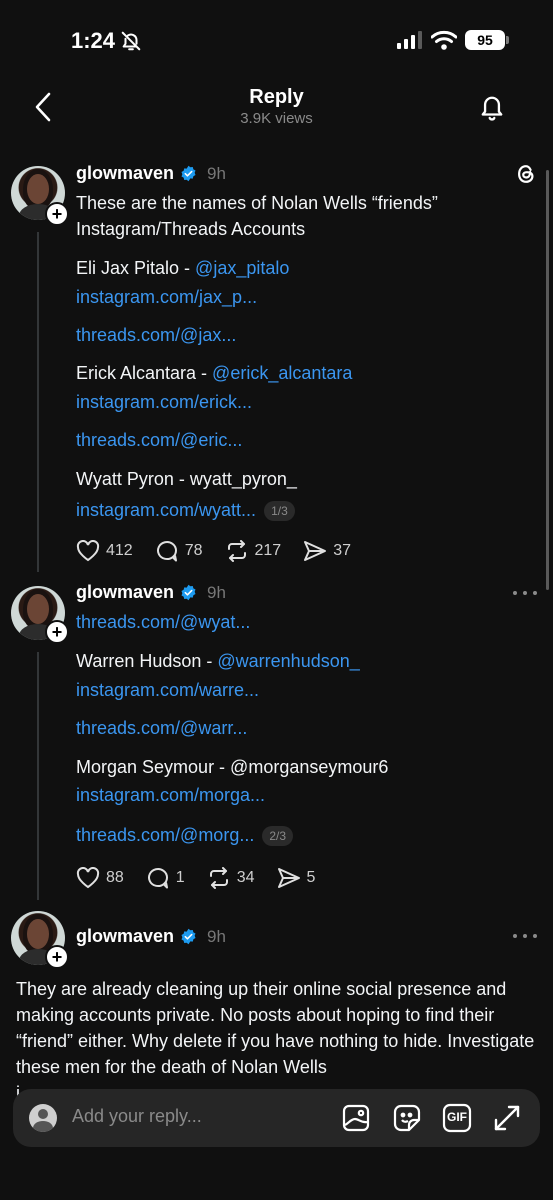 This screenshot has width=553, height=1200. Describe the element at coordinates (276, 1118) in the screenshot. I see `reply-composer: Add your reply... GIF` at that location.